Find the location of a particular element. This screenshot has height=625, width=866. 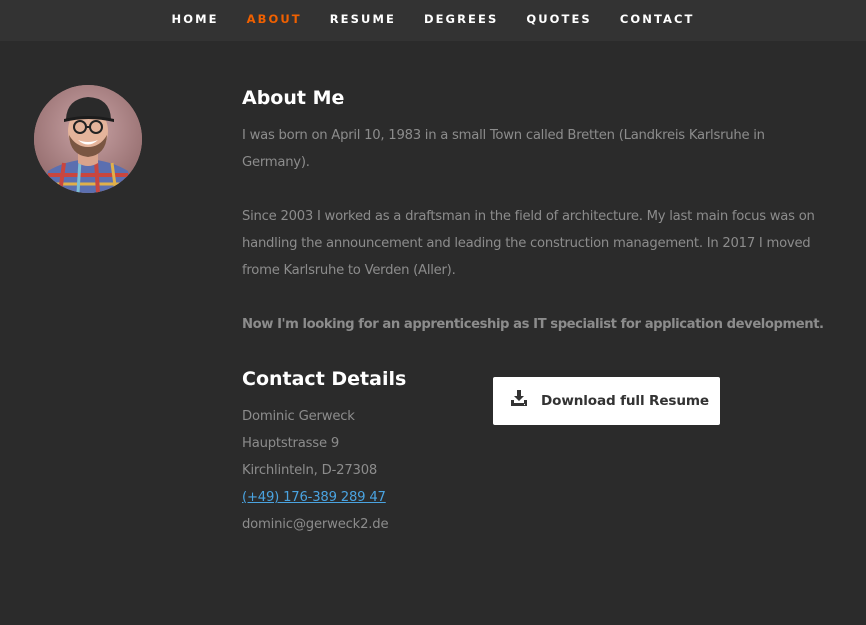

contact-email: dominic@gerweck2.de is located at coordinates (315, 524).